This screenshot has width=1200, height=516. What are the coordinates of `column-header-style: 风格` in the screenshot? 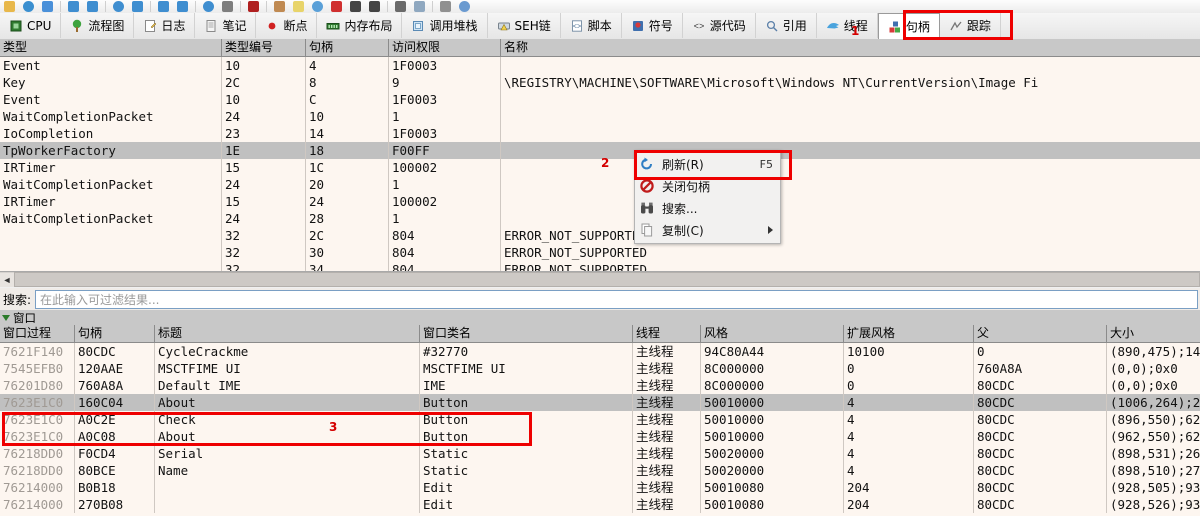 It's located at (772, 333).